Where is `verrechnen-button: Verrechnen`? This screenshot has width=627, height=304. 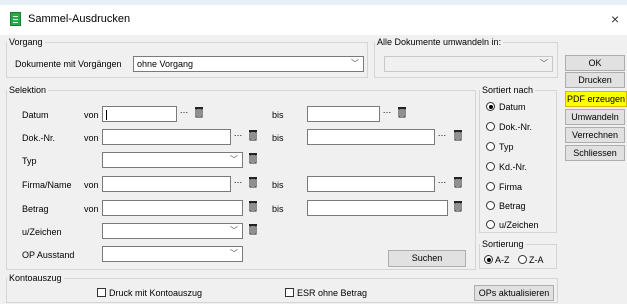 verrechnen-button: Verrechnen is located at coordinates (595, 135).